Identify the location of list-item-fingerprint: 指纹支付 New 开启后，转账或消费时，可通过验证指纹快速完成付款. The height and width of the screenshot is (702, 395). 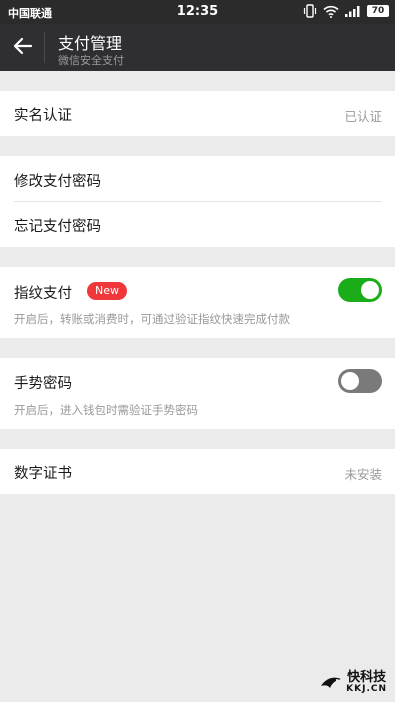
(197, 302).